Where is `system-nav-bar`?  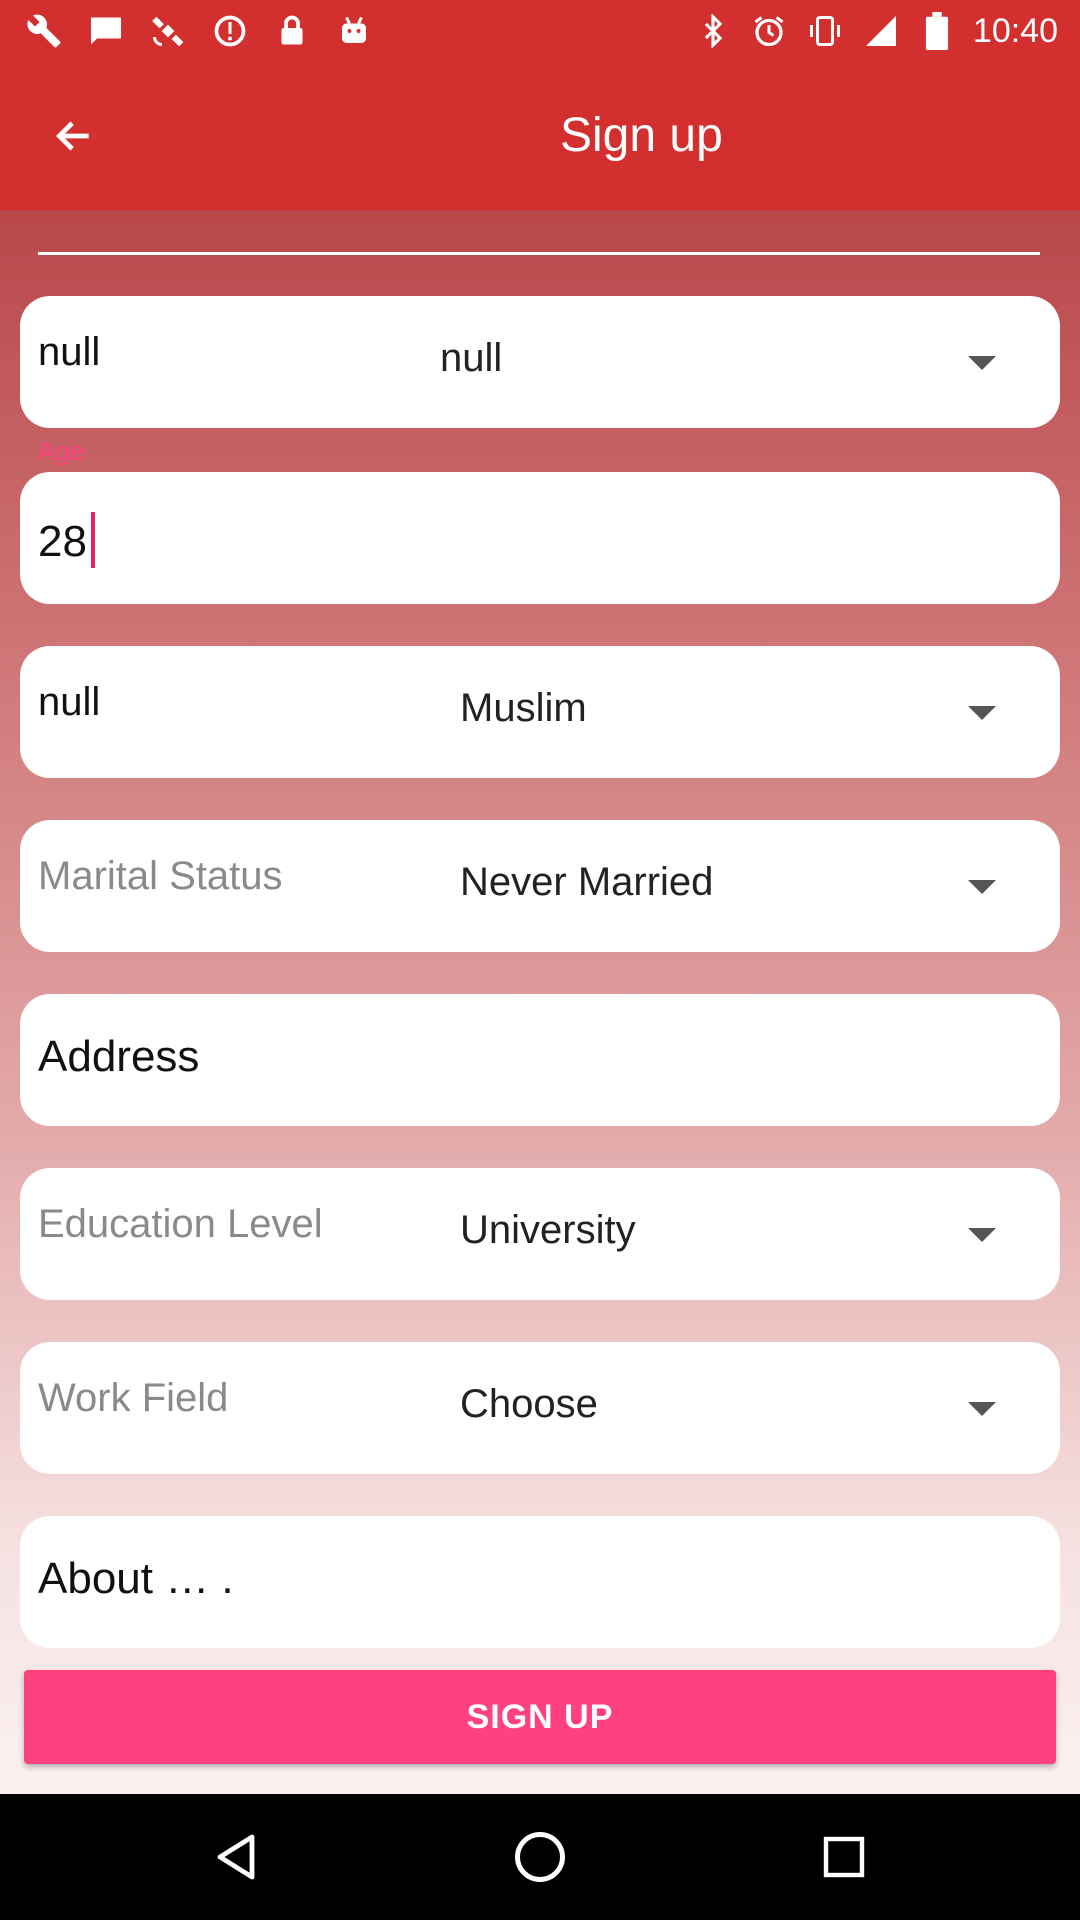
system-nav-bar is located at coordinates (540, 1857).